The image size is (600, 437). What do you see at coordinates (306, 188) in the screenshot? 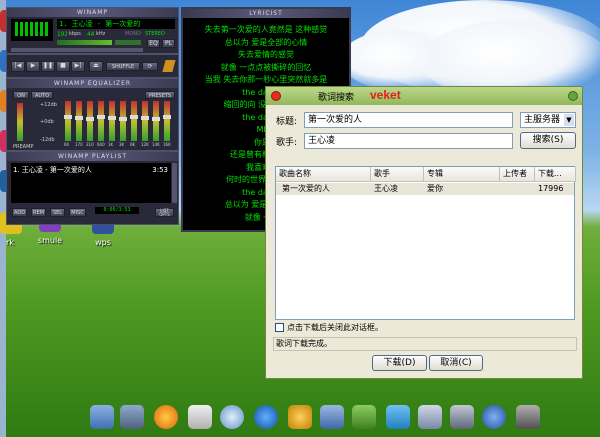
I see `result-song: 第一次爱的人` at bounding box center [306, 188].